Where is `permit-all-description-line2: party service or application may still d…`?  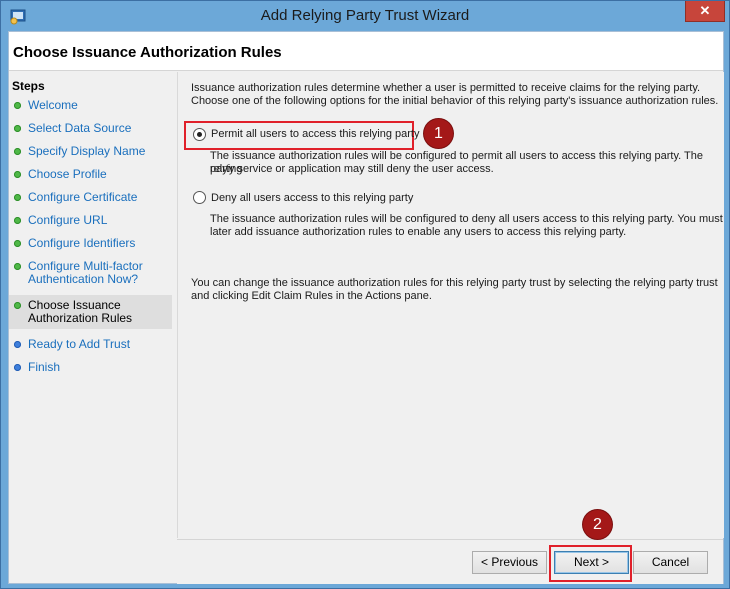 permit-all-description-line2: party service or application may still d… is located at coordinates (352, 169).